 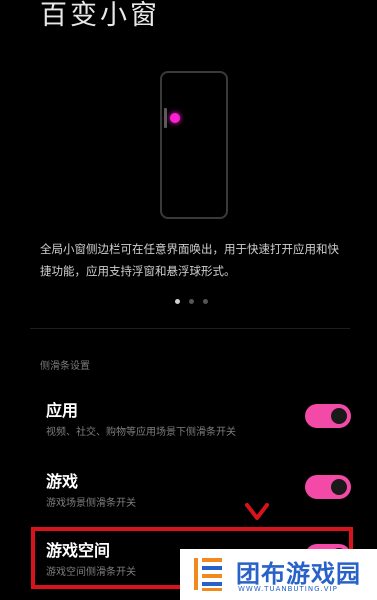 I want to click on watermark-logo-icon, so click(x=208, y=574).